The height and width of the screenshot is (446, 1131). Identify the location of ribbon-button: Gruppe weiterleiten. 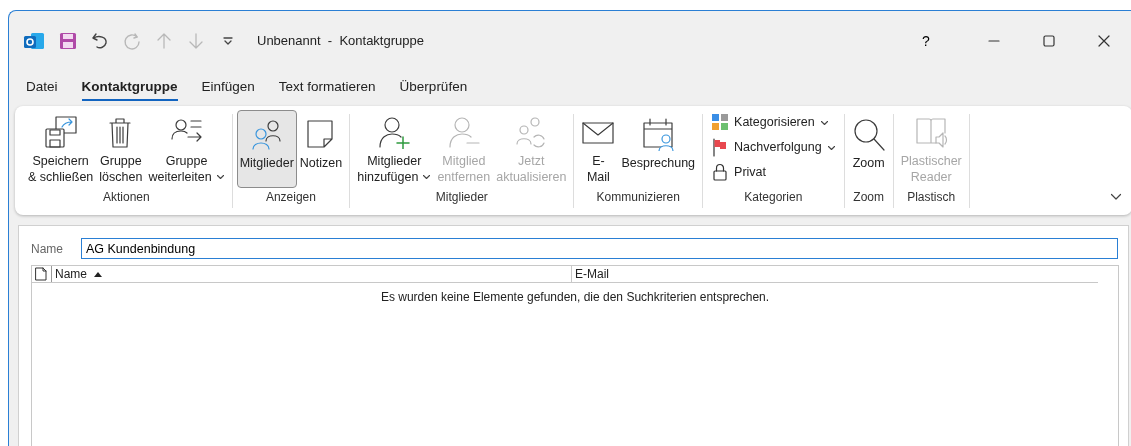
(186, 149).